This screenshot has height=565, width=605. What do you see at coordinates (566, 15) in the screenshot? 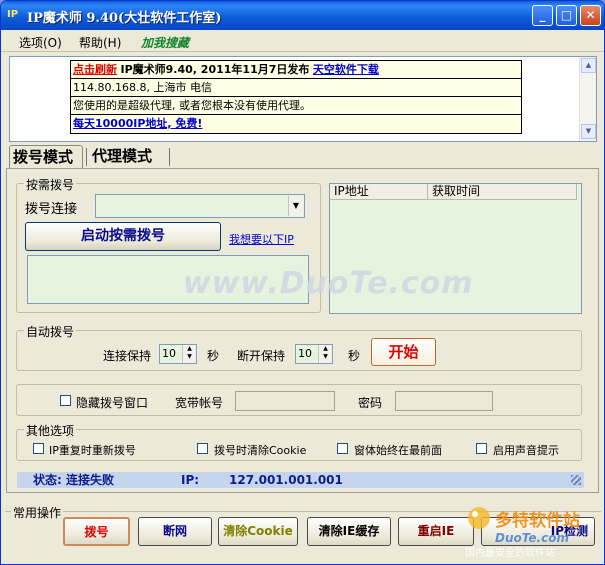
I see `maximize-button: □` at bounding box center [566, 15].